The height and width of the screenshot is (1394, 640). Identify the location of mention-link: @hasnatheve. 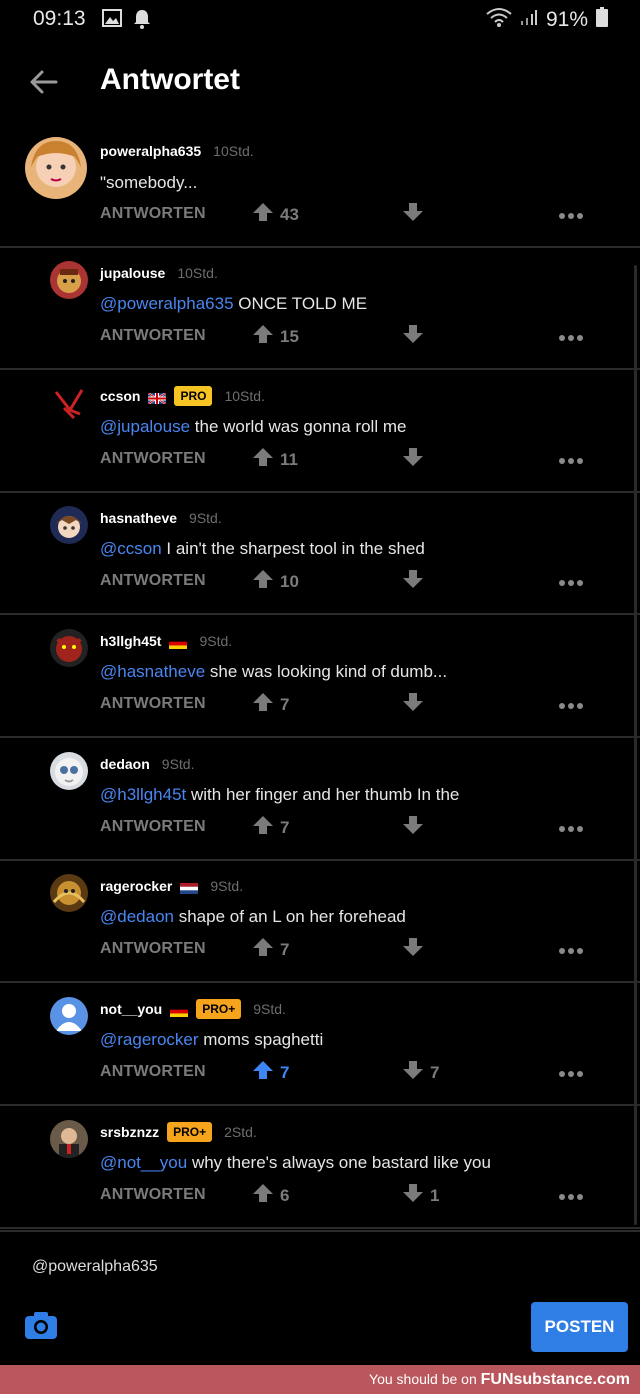
(152, 671).